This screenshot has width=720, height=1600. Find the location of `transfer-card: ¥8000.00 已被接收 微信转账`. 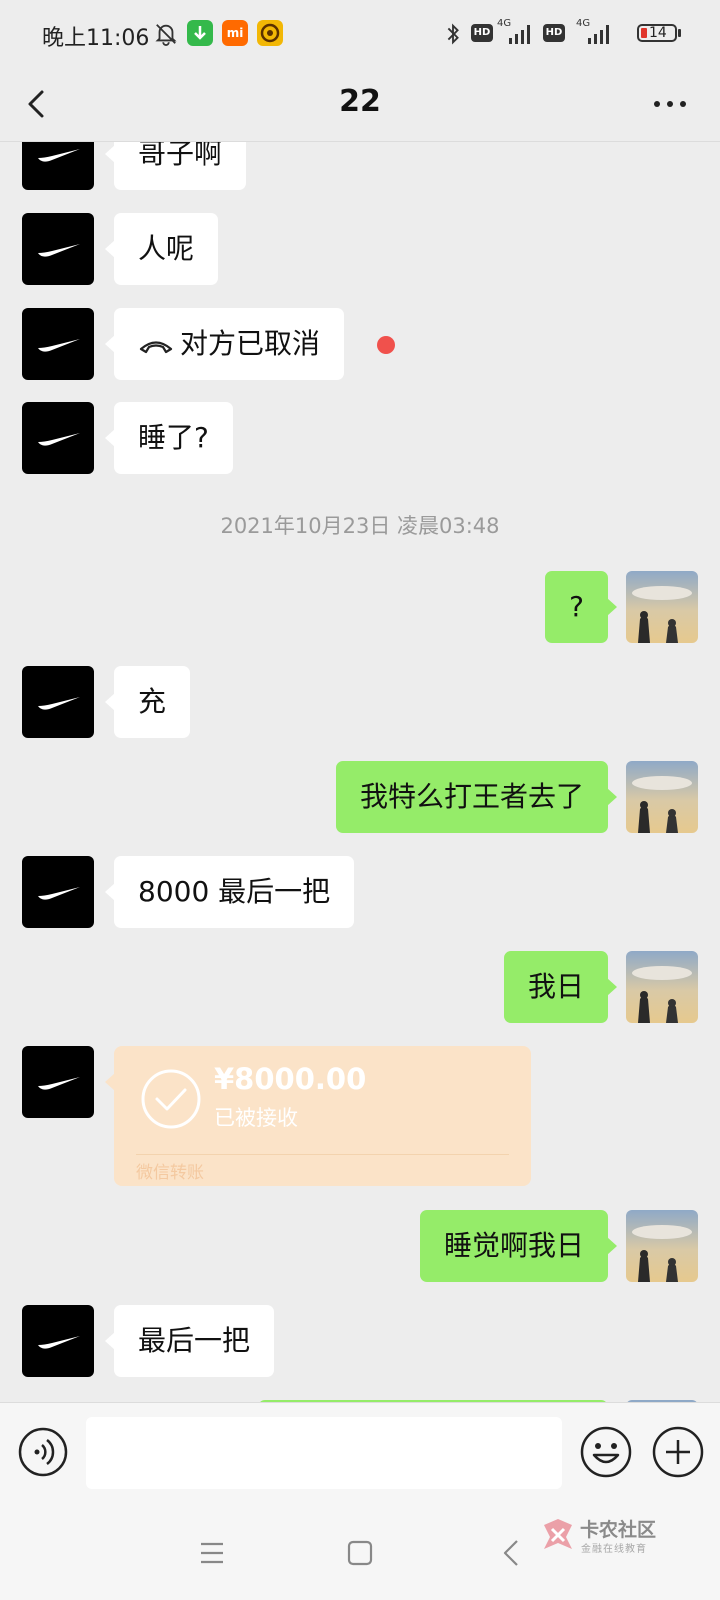

transfer-card: ¥8000.00 已被接收 微信转账 is located at coordinates (318, 1116).